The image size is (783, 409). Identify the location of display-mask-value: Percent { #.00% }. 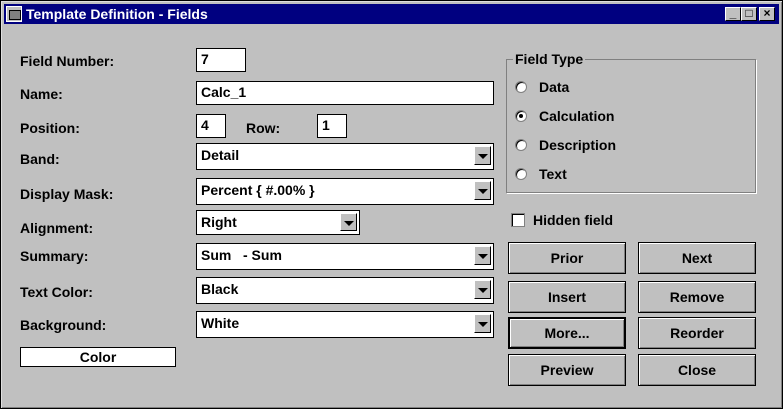
(258, 190).